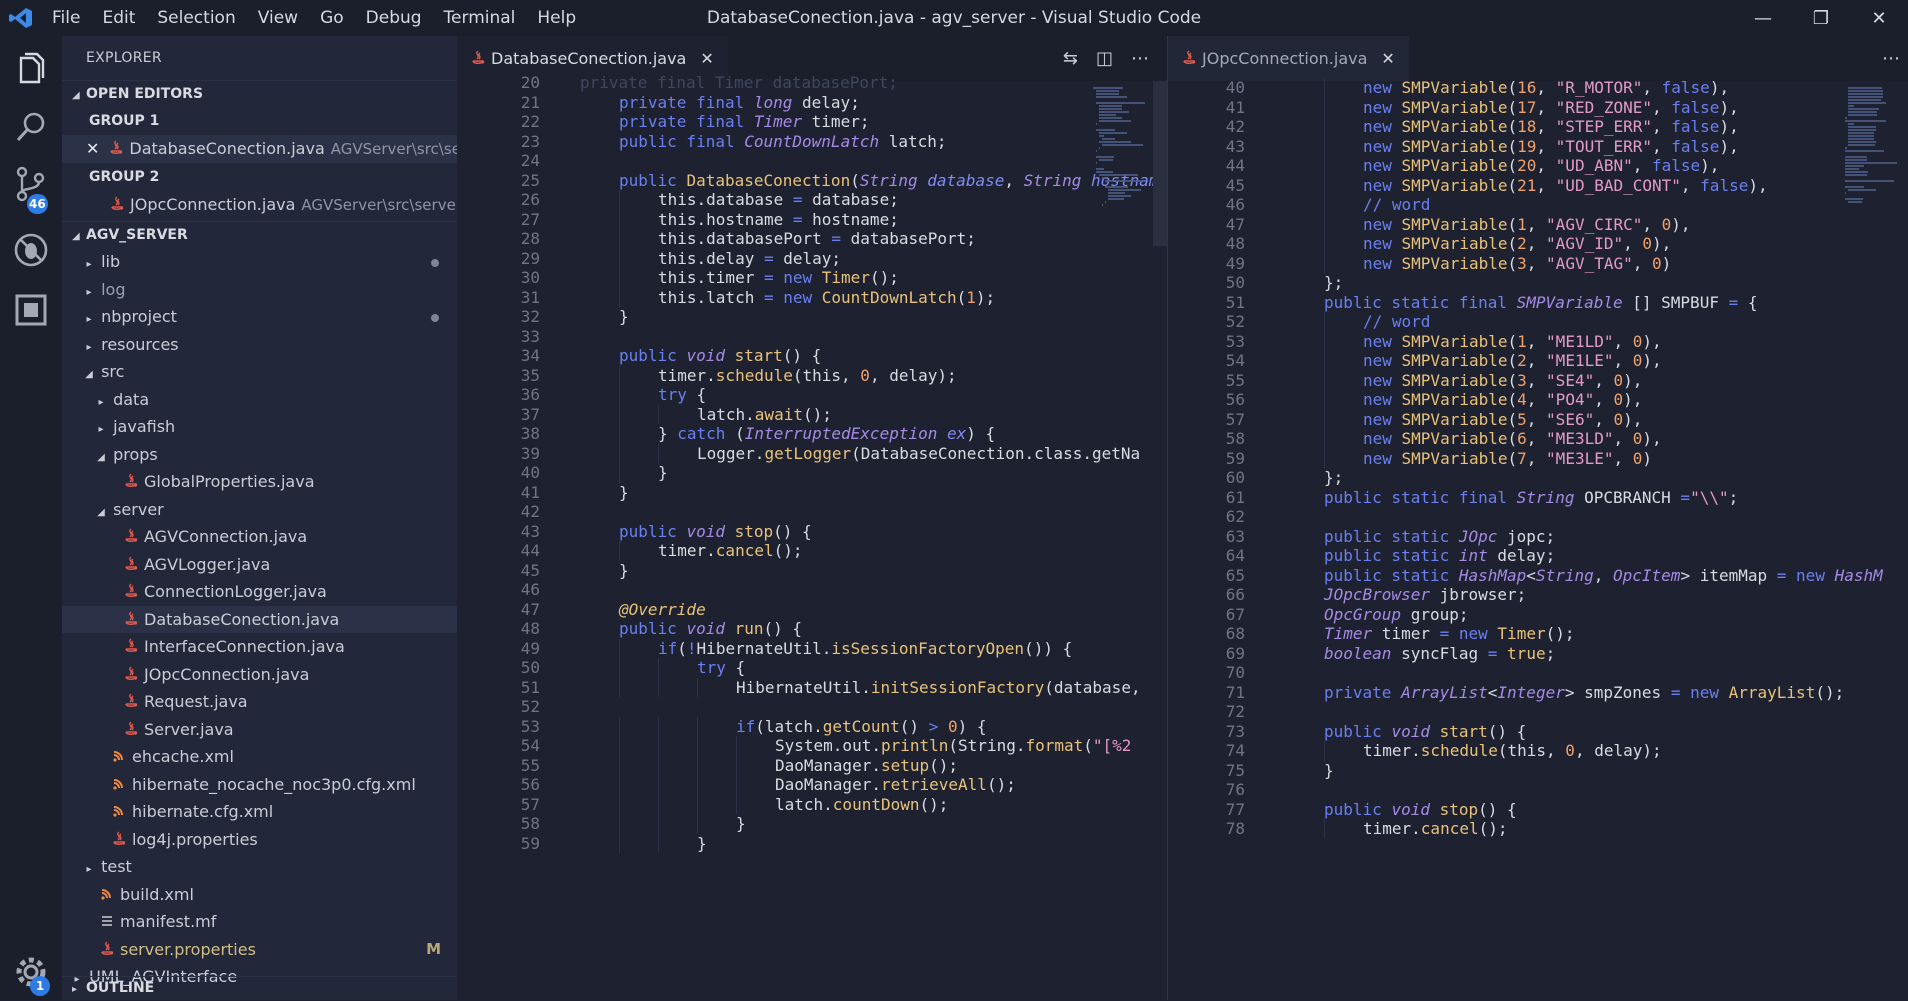 The width and height of the screenshot is (1908, 1001). What do you see at coordinates (31, 128) in the screenshot?
I see `search-icon` at bounding box center [31, 128].